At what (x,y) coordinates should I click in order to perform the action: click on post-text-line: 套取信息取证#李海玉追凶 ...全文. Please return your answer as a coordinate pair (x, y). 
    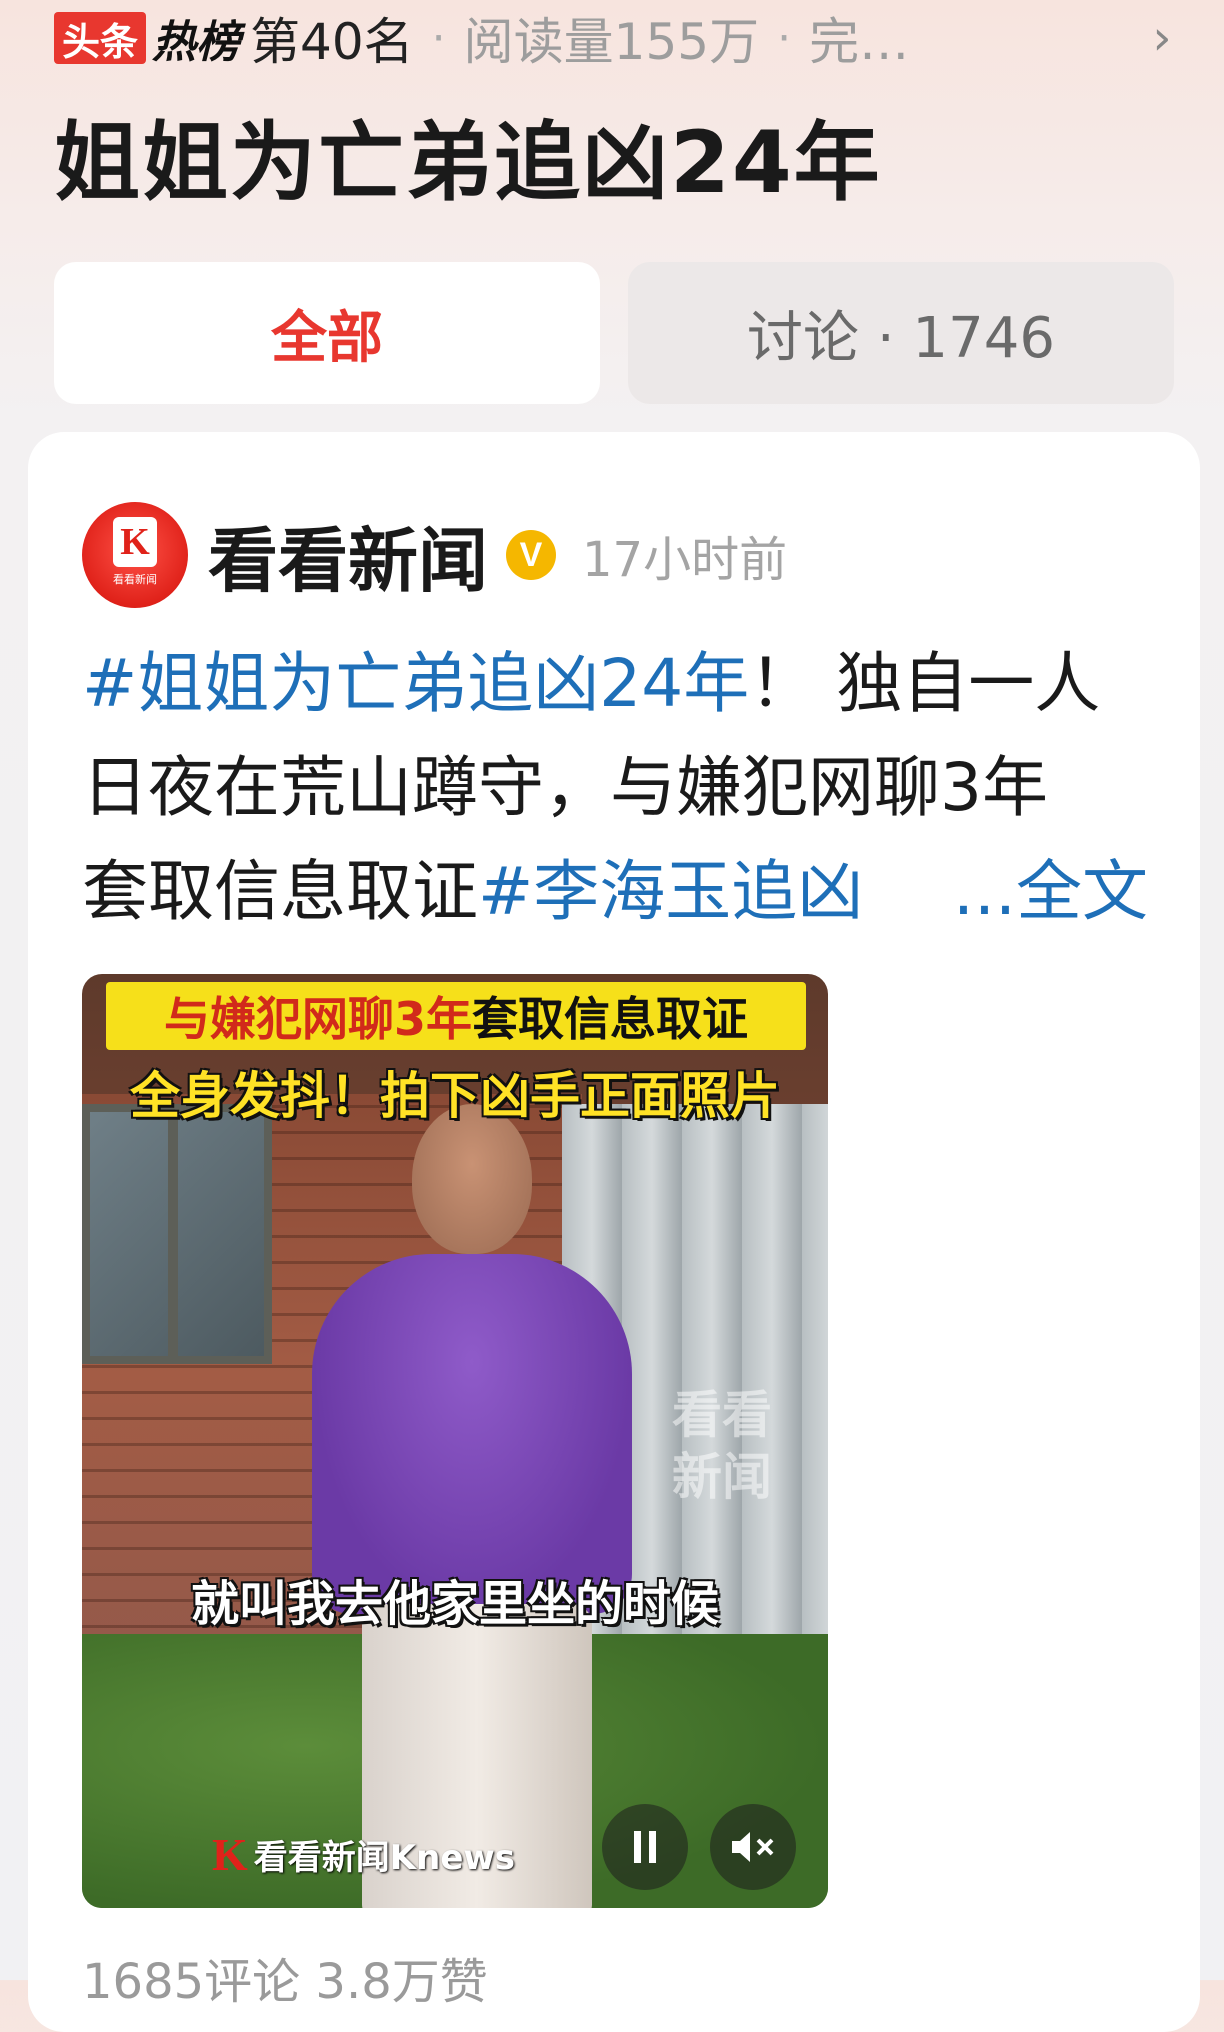
    Looking at the image, I should click on (622, 892).